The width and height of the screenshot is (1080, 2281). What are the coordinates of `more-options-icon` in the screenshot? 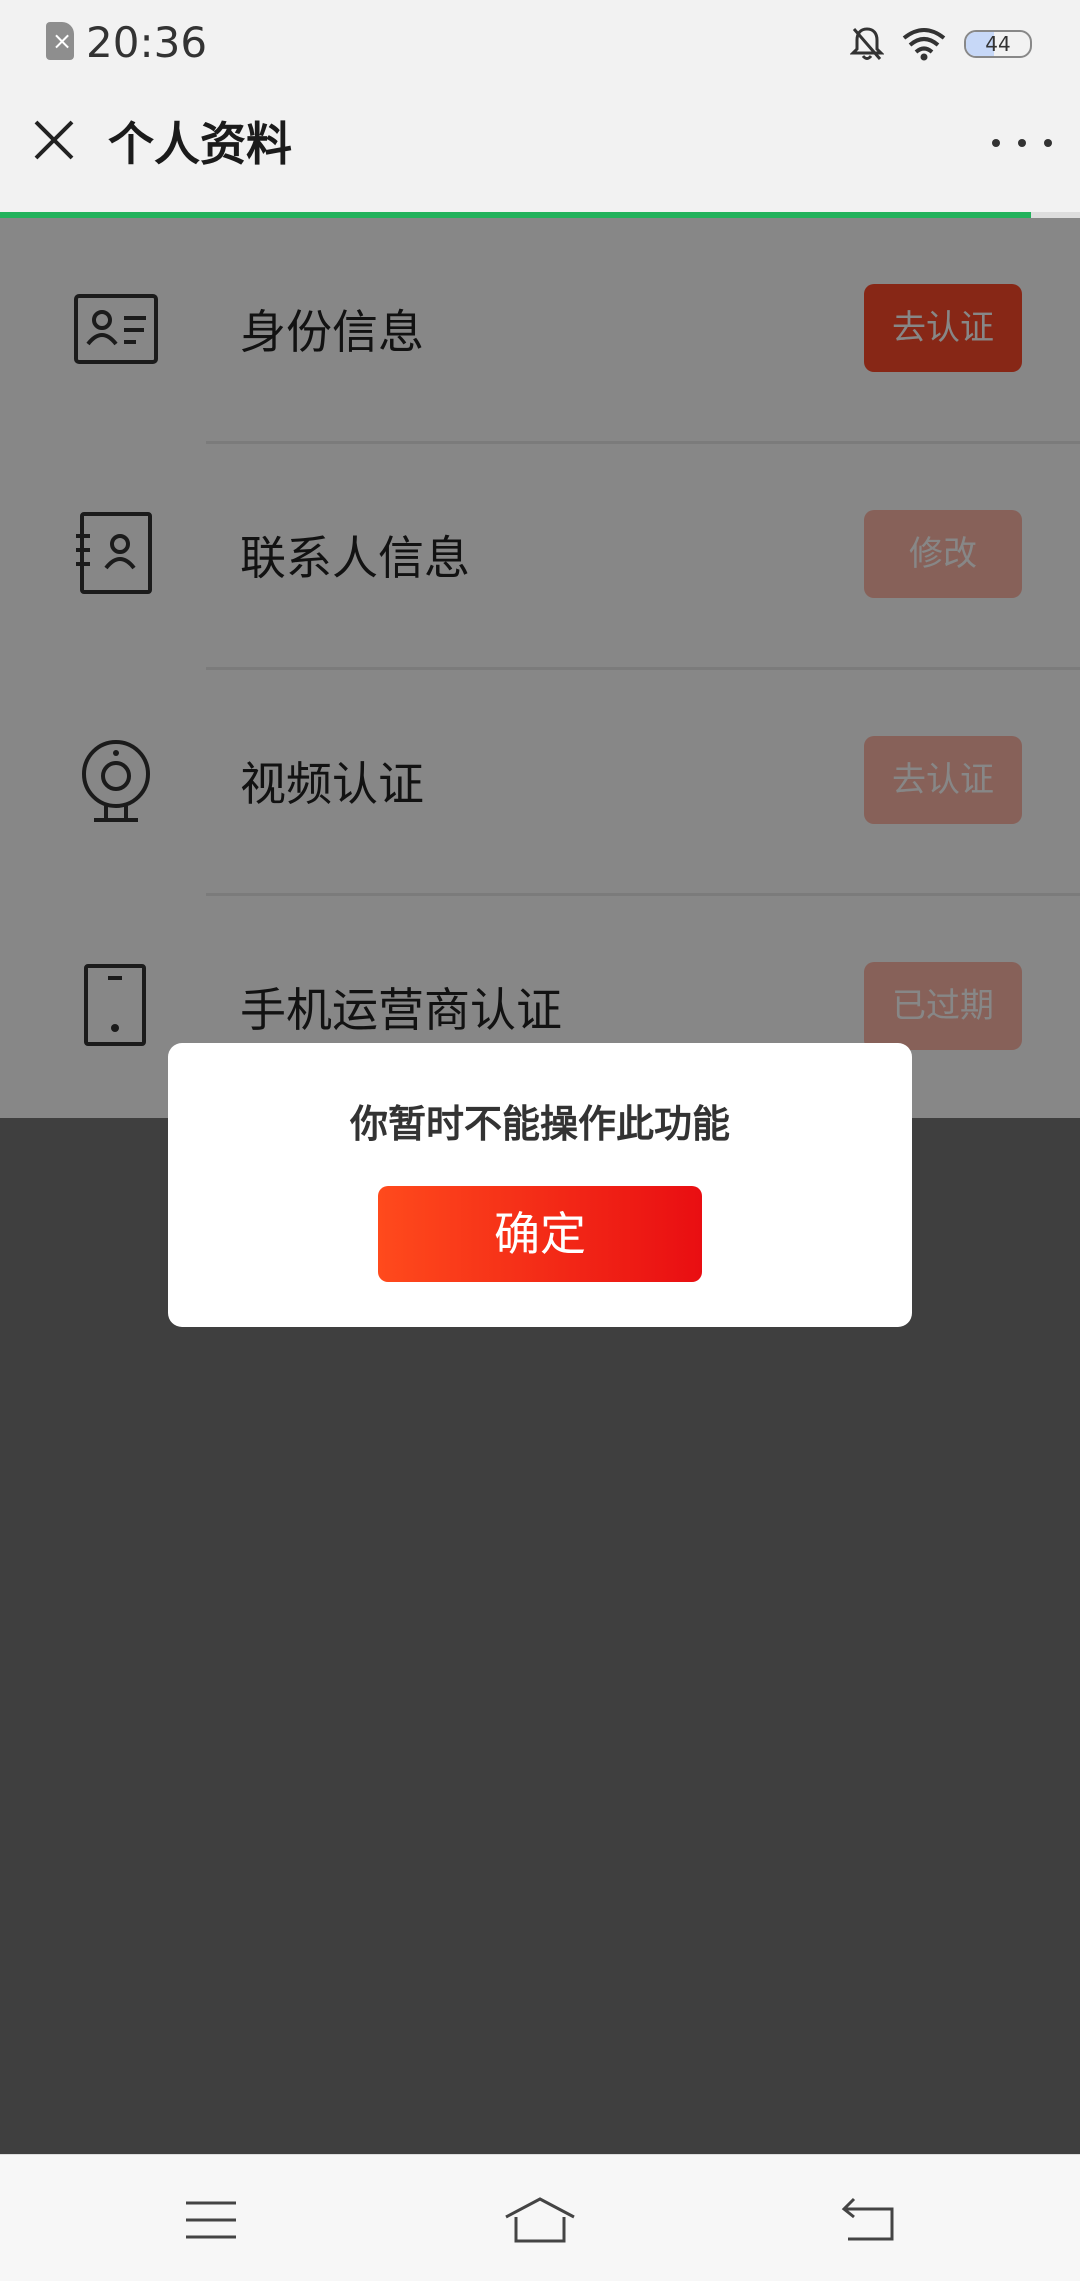 It's located at (1022, 143).